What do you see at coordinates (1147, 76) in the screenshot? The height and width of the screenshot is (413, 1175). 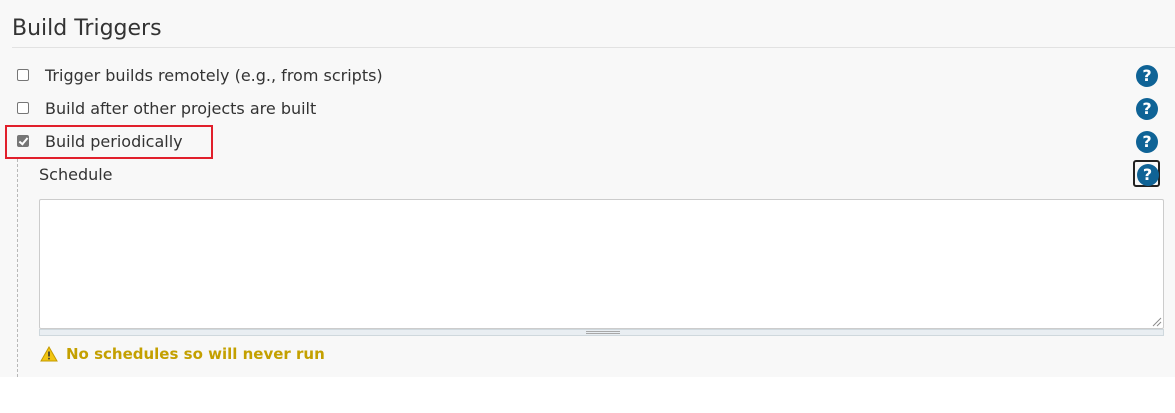 I see `trigger-remote-help-icon: ?` at bounding box center [1147, 76].